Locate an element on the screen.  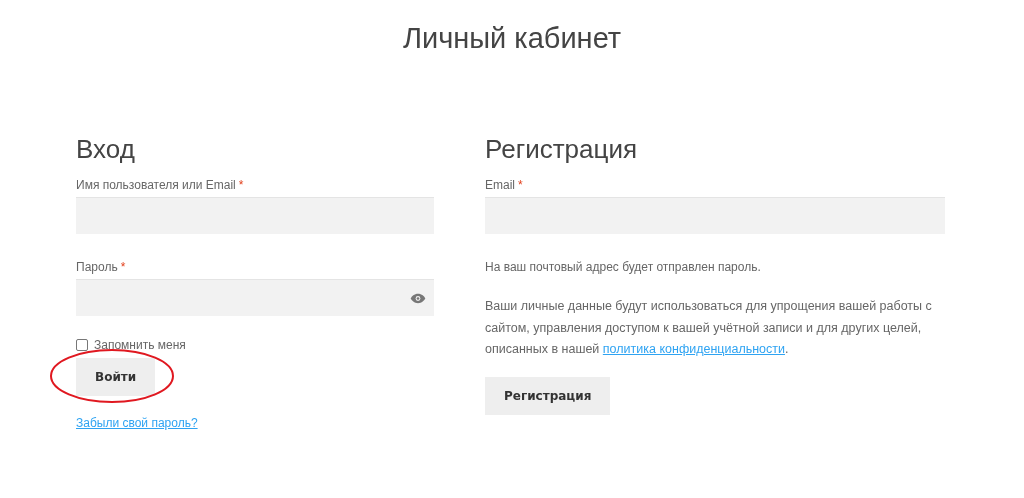
section-heading: Регистрация is located at coordinates (561, 149).